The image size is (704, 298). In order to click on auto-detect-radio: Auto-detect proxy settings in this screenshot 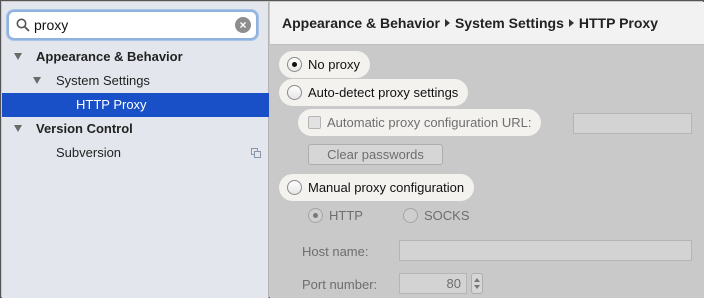, I will do `click(374, 92)`.